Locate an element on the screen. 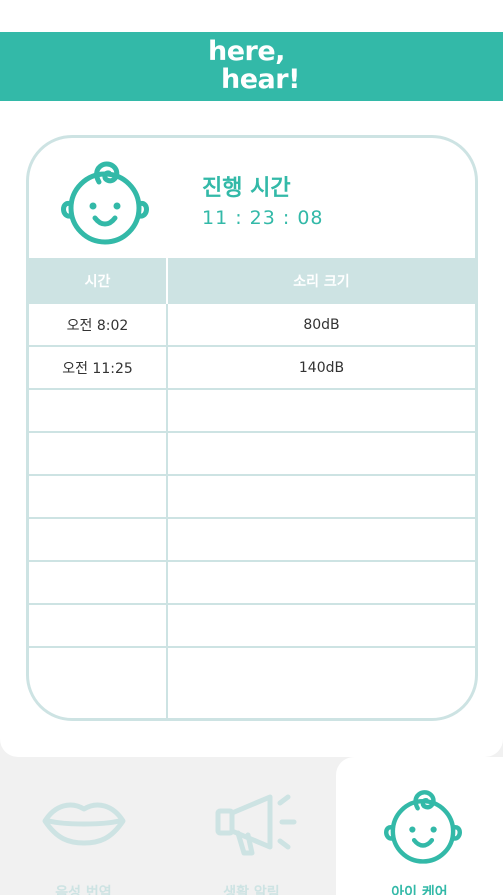 The width and height of the screenshot is (503, 895). lips-icon is located at coordinates (84, 824).